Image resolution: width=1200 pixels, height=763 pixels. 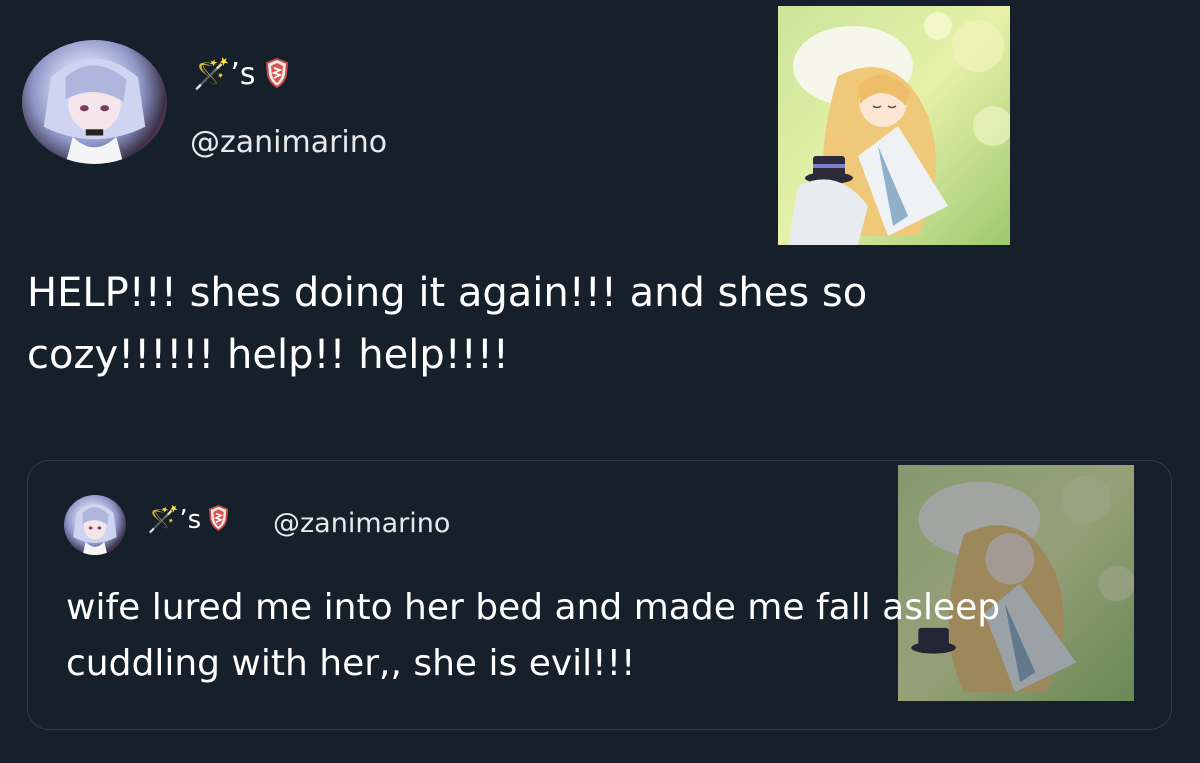 I want to click on author-avatar, so click(x=94, y=102).